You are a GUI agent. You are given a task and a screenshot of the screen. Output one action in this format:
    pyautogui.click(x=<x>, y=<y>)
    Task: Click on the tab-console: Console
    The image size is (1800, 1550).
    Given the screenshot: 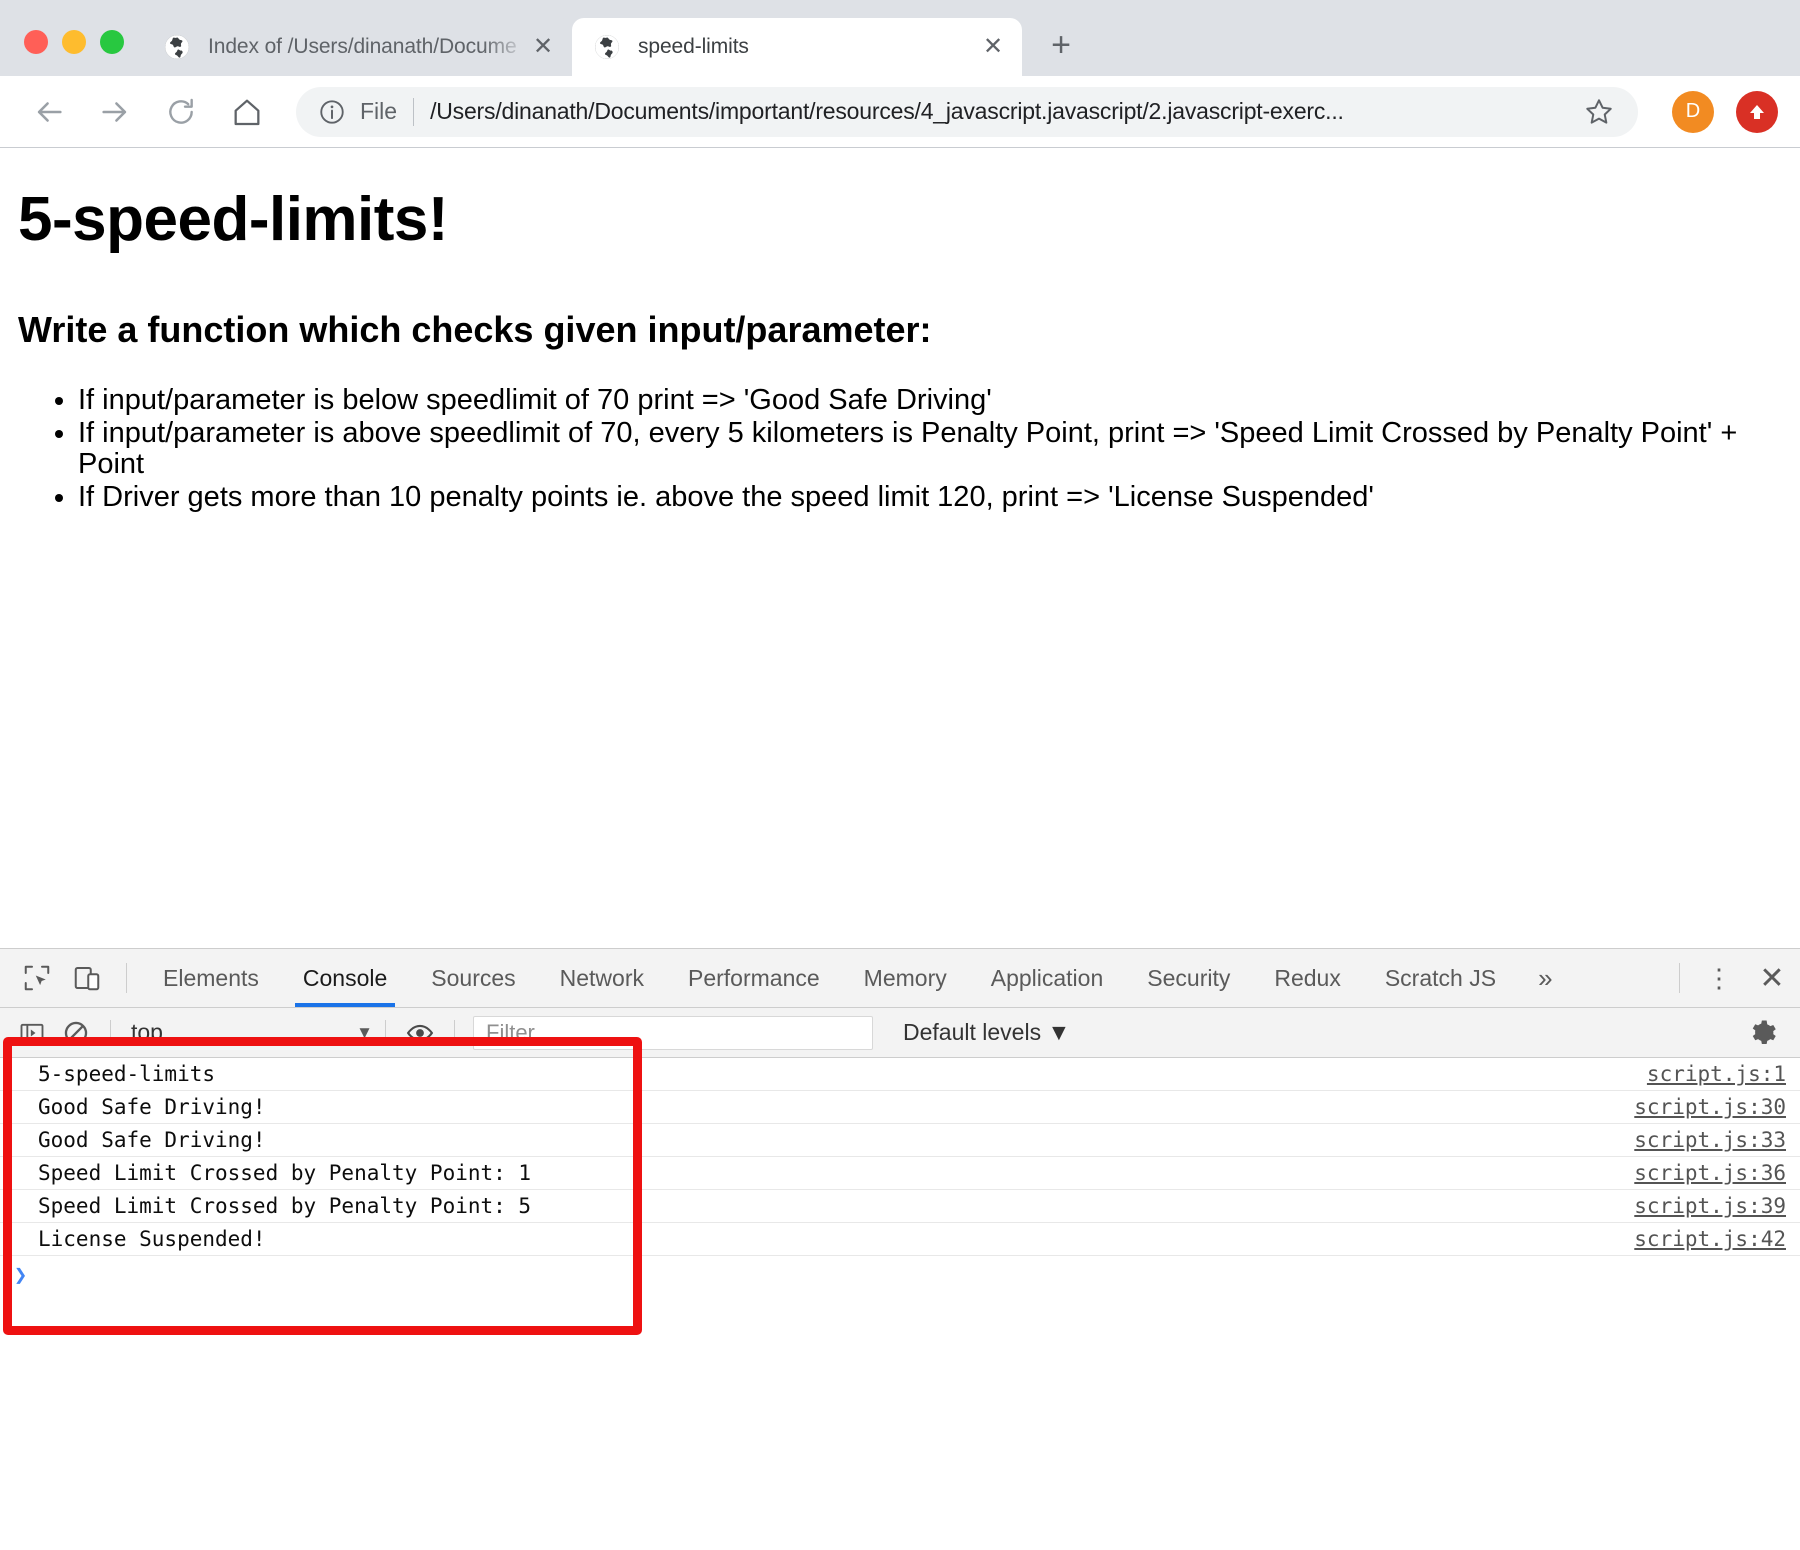 What is the action you would take?
    pyautogui.click(x=345, y=978)
    